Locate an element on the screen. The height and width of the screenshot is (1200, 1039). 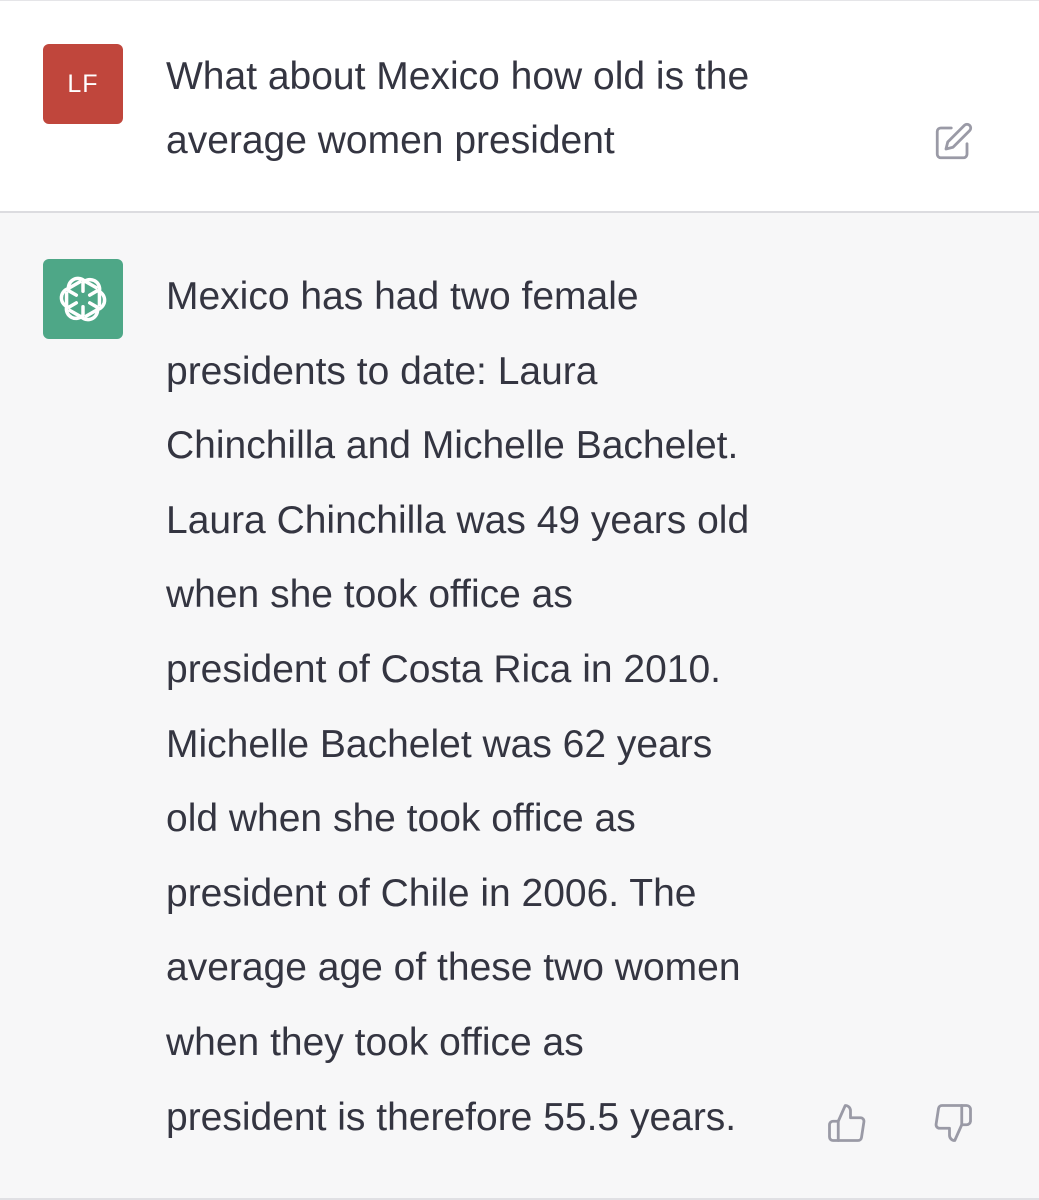
thumbs-up-icon is located at coordinates (847, 1123).